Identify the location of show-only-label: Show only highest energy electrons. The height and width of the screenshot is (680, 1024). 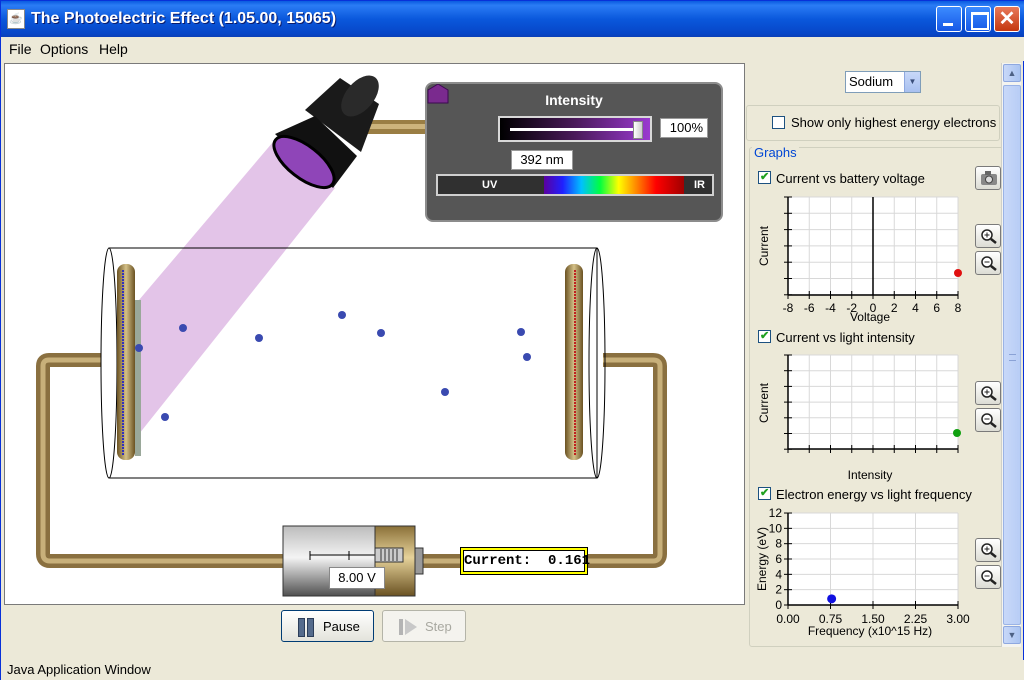
(894, 122).